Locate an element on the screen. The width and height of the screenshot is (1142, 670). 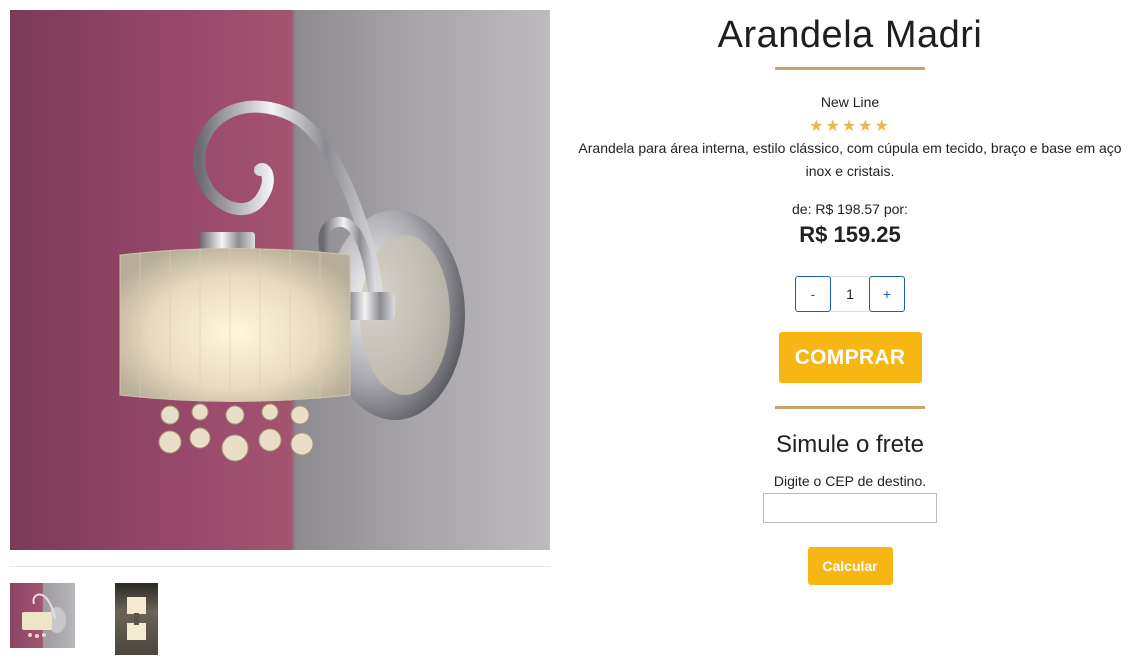
product-title: Arandela Madri is located at coordinates (850, 35).